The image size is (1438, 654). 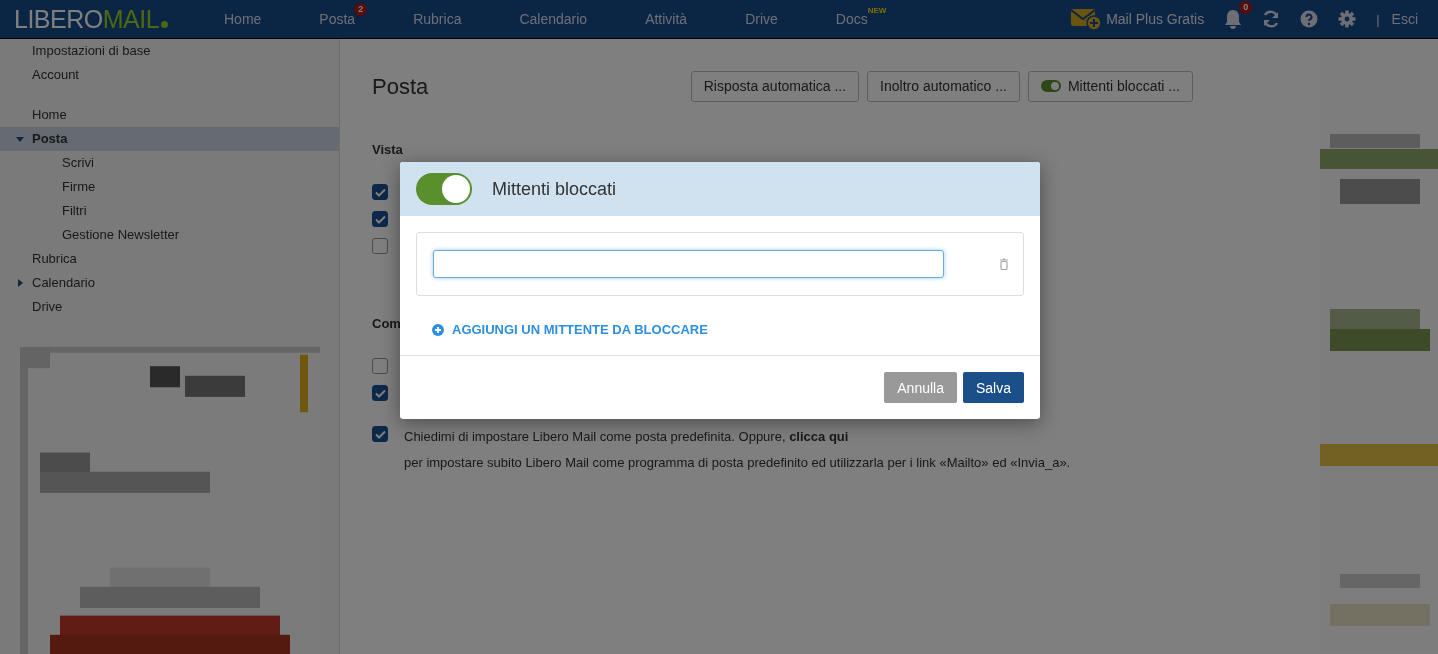 What do you see at coordinates (437, 19) in the screenshot?
I see `nav-link: Rubrica` at bounding box center [437, 19].